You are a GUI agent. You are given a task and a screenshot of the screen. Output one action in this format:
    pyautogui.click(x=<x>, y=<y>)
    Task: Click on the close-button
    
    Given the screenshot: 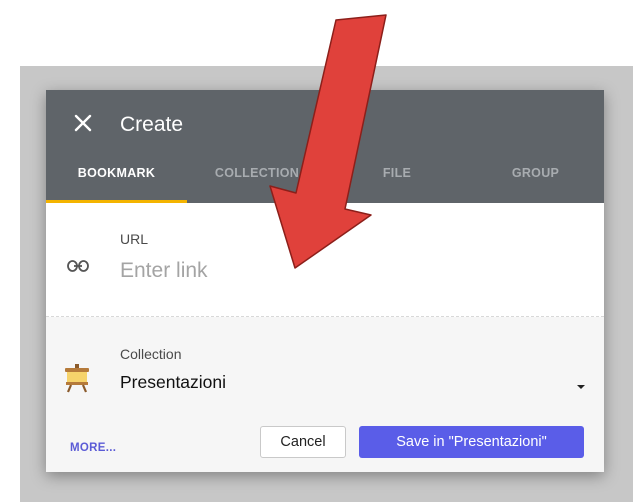 What is the action you would take?
    pyautogui.click(x=83, y=123)
    